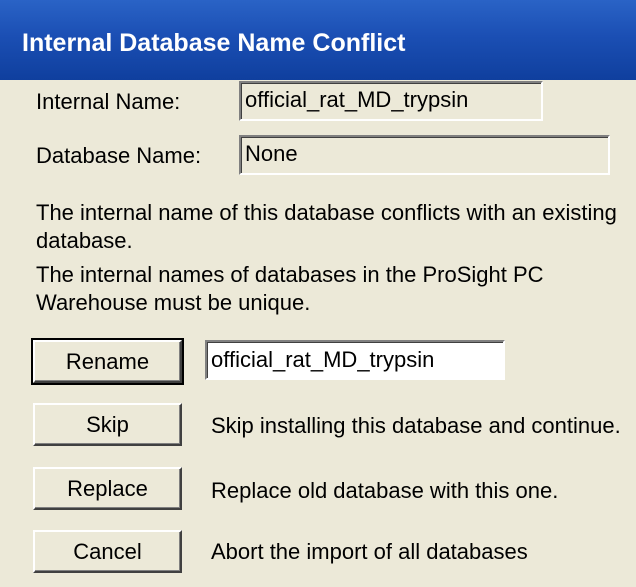  What do you see at coordinates (214, 43) in the screenshot?
I see `dialog-title: Internal Database Name Conflict` at bounding box center [214, 43].